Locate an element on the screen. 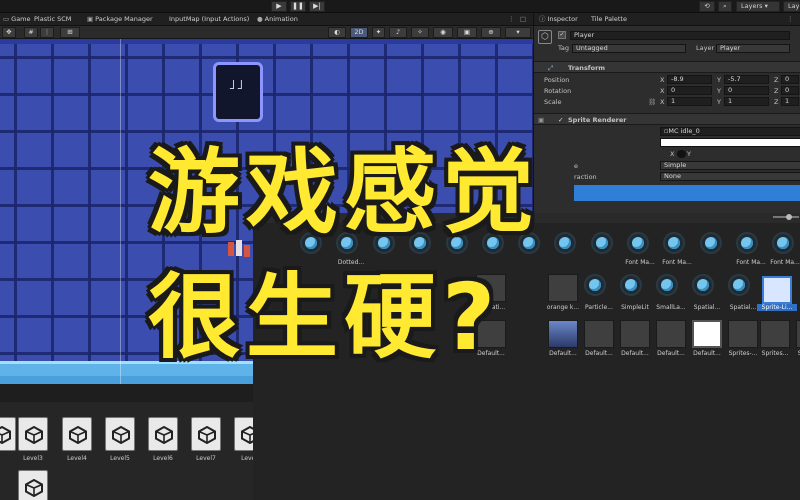 The image size is (800, 500). flip-y-label: Y is located at coordinates (689, 154).